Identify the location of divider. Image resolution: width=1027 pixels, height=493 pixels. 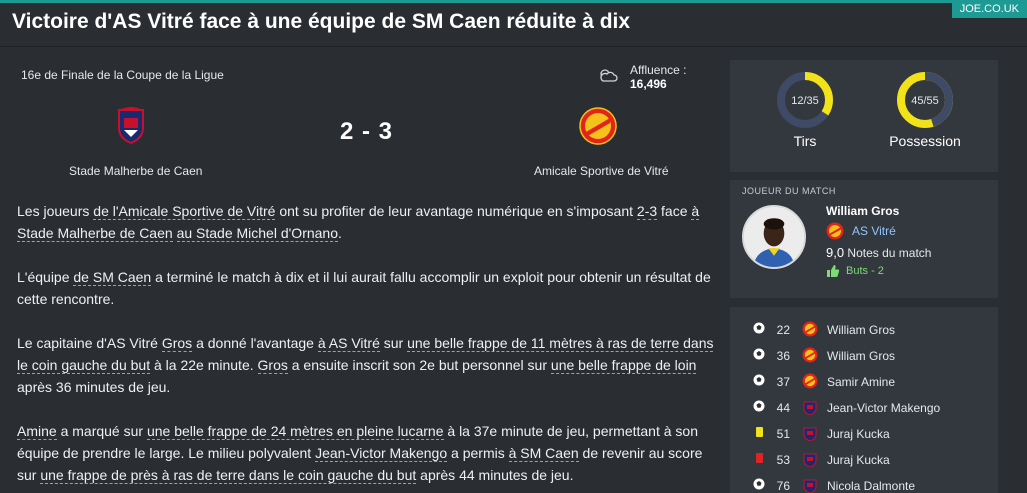
(513, 46).